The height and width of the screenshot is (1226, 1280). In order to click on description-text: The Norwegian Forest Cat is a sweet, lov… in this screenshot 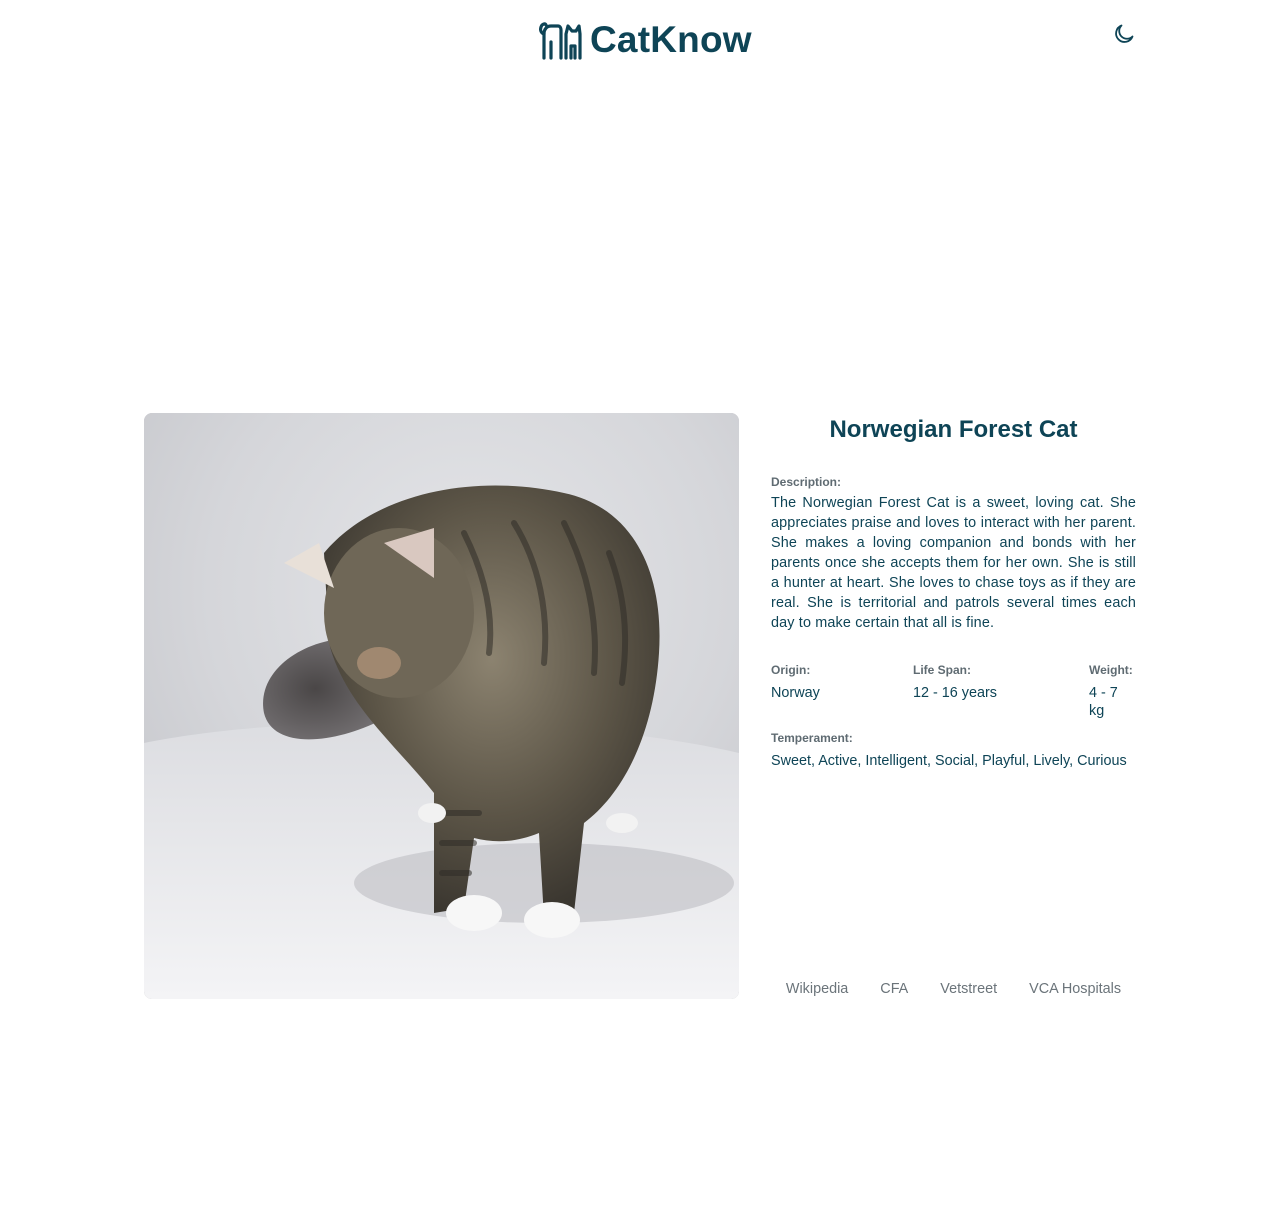, I will do `click(953, 563)`.